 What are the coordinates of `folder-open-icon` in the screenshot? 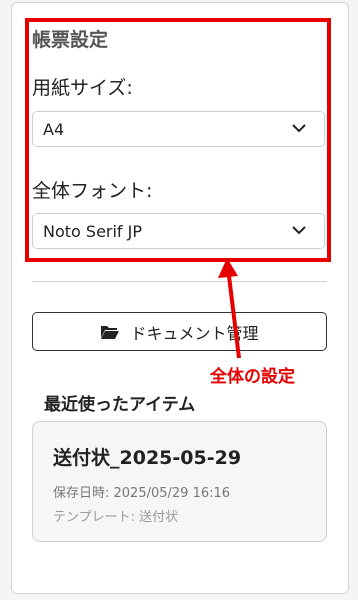 It's located at (110, 332).